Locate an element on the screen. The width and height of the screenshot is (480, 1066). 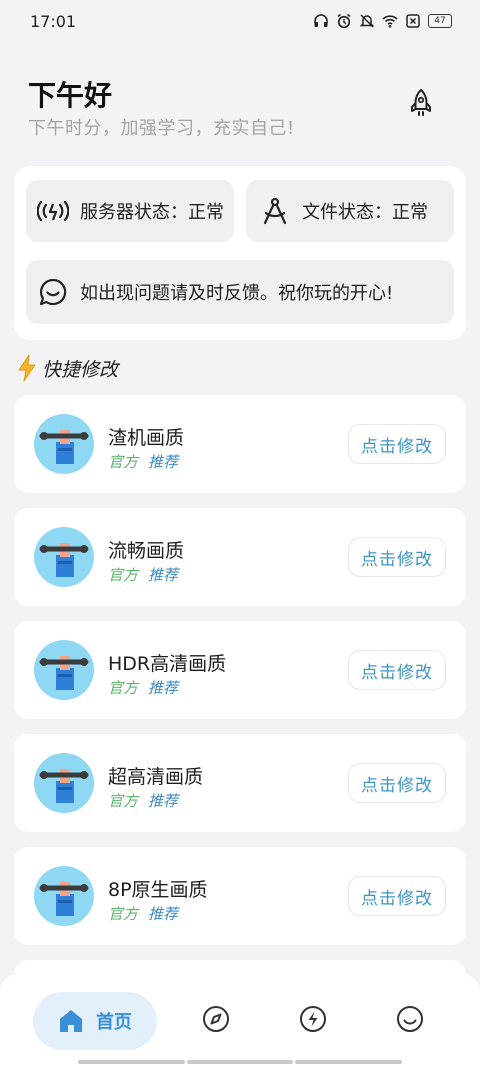
section-title: 快捷修改 is located at coordinates (67, 368).